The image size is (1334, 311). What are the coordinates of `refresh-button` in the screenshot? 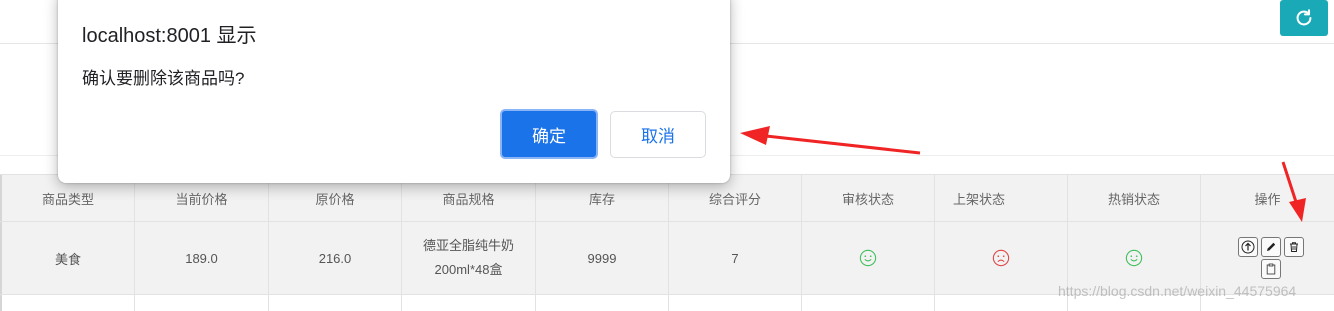 It's located at (1304, 18).